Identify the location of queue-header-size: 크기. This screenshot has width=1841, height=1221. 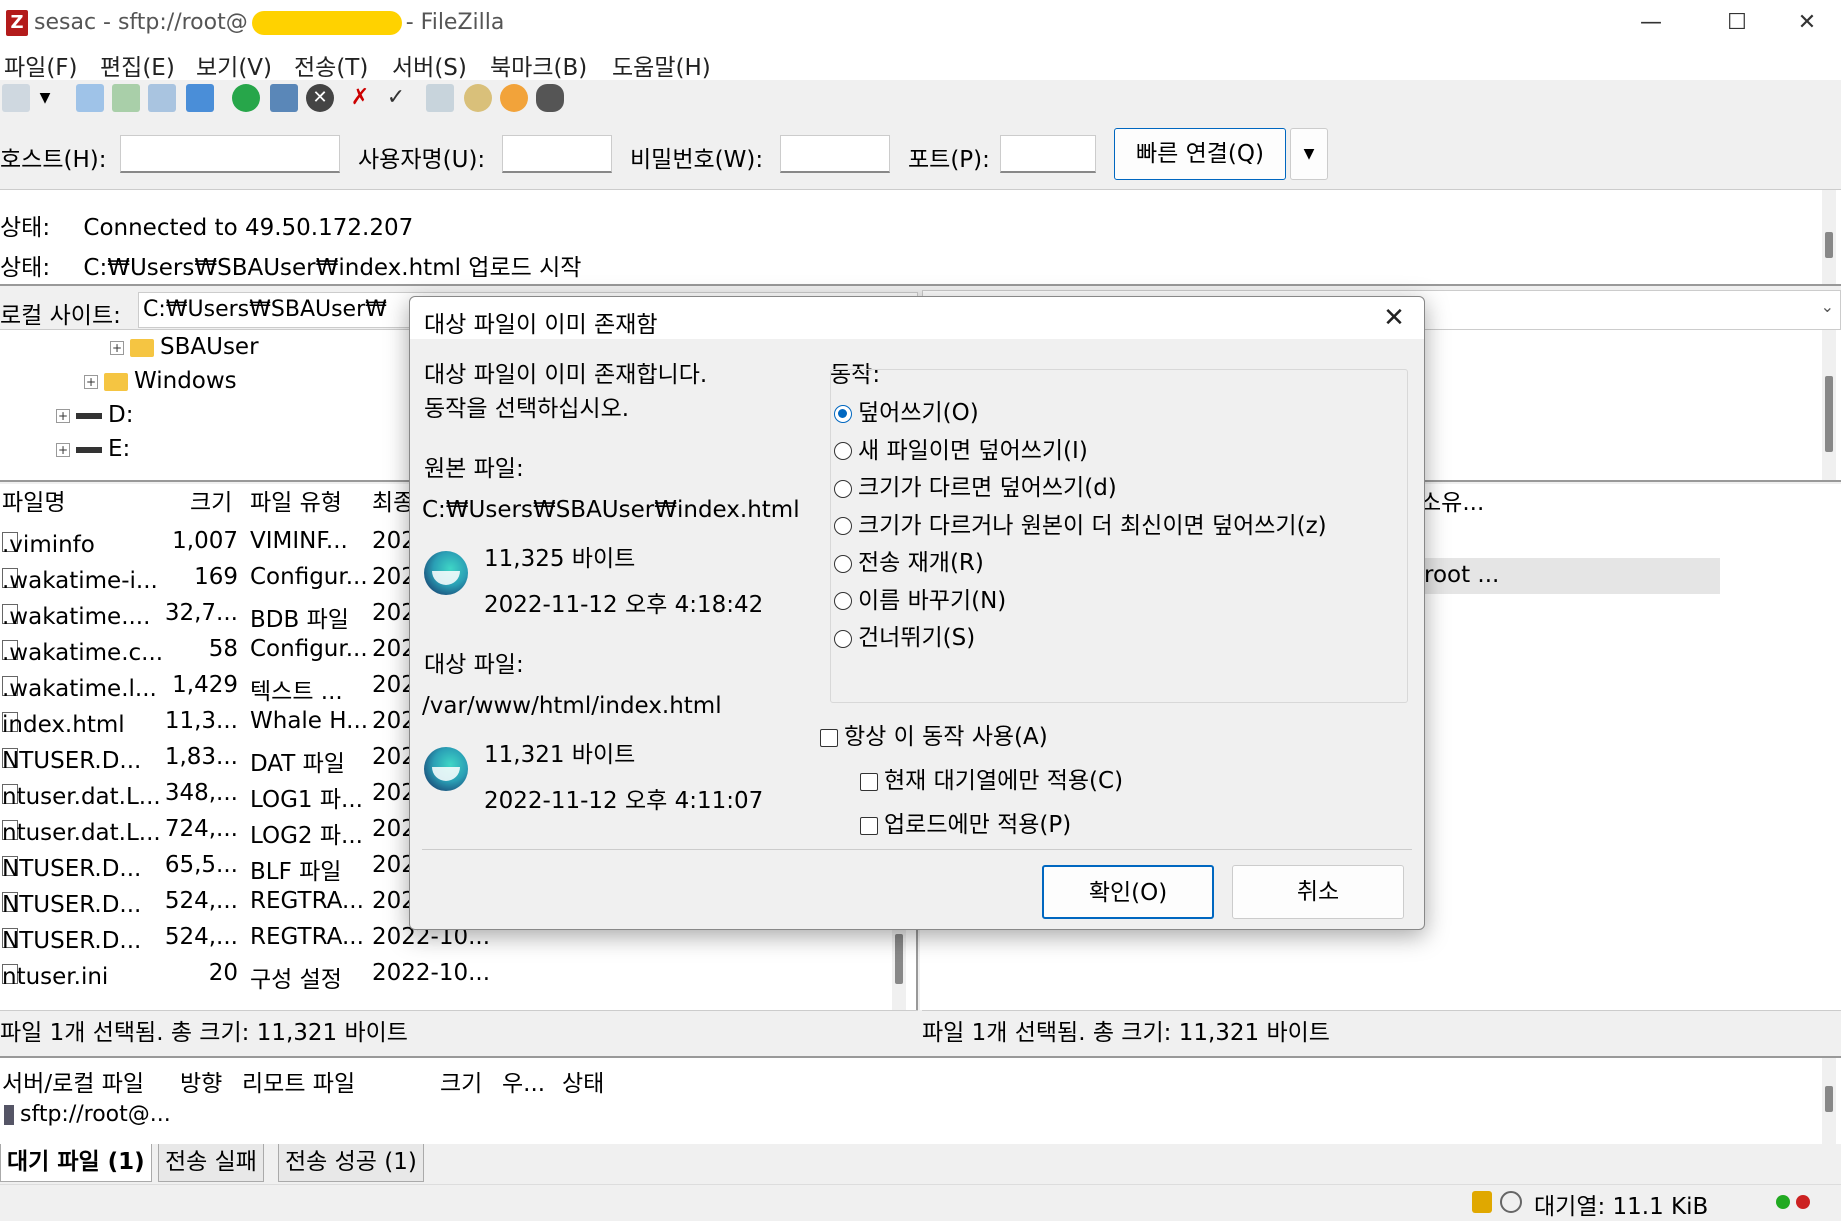
(461, 1081).